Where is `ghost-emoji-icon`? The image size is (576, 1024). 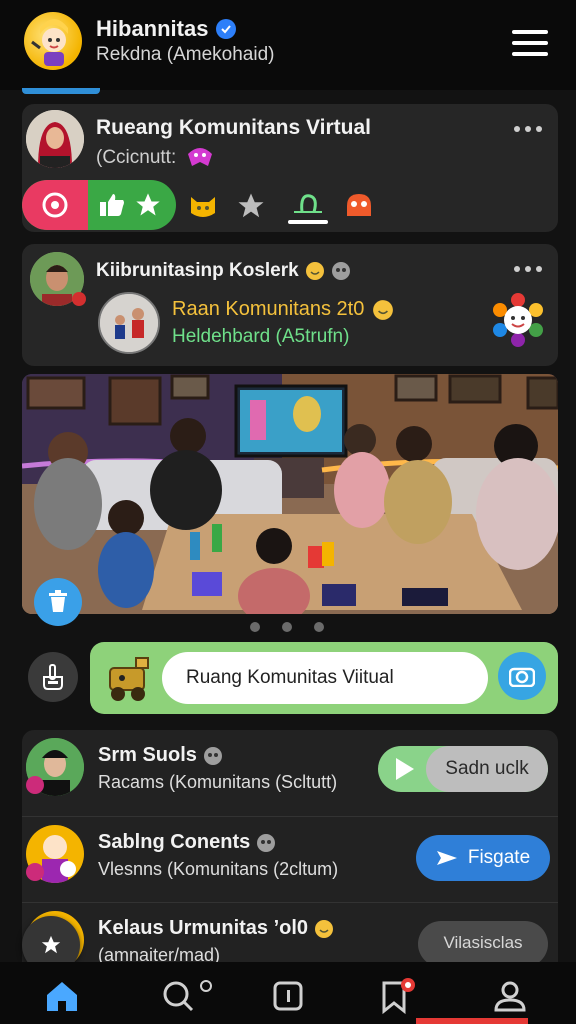 ghost-emoji-icon is located at coordinates (200, 157).